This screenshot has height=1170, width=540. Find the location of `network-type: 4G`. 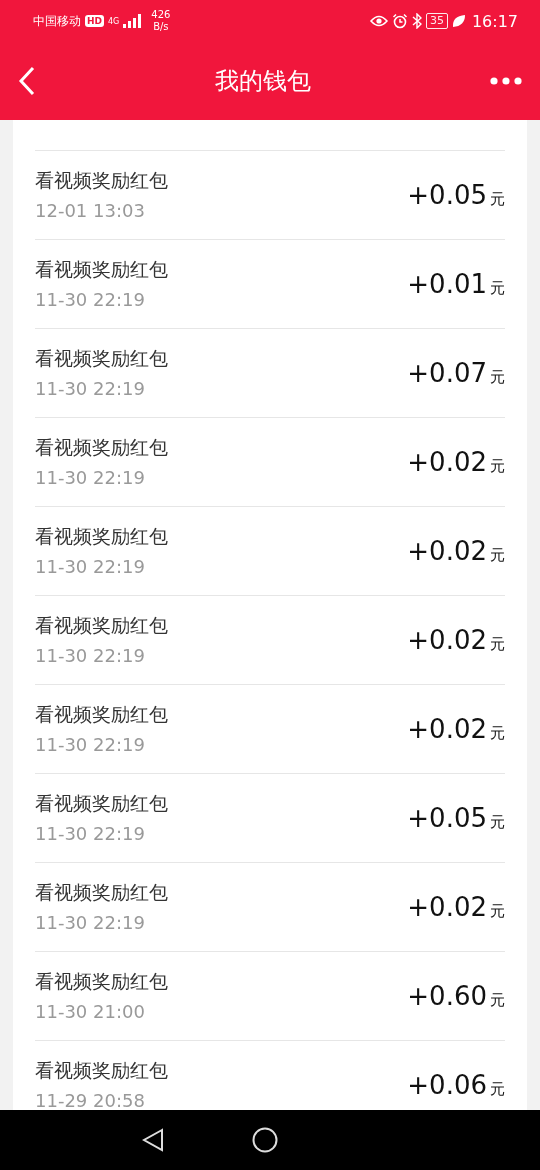

network-type: 4G is located at coordinates (114, 21).